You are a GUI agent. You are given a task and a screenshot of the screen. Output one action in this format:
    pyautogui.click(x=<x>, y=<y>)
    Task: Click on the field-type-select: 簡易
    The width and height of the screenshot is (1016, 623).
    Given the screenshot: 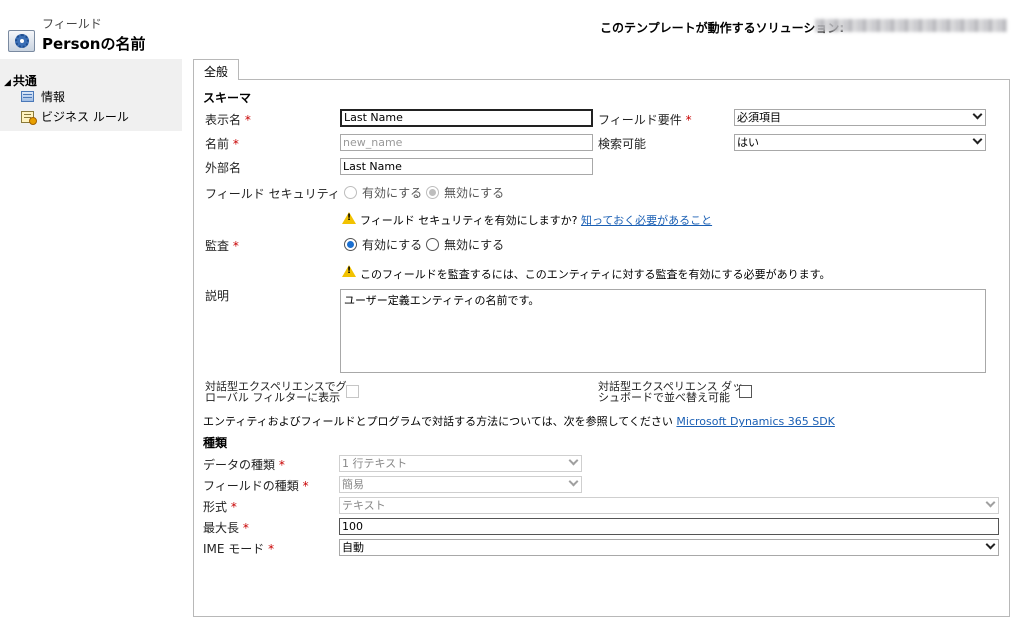 What is the action you would take?
    pyautogui.click(x=460, y=484)
    